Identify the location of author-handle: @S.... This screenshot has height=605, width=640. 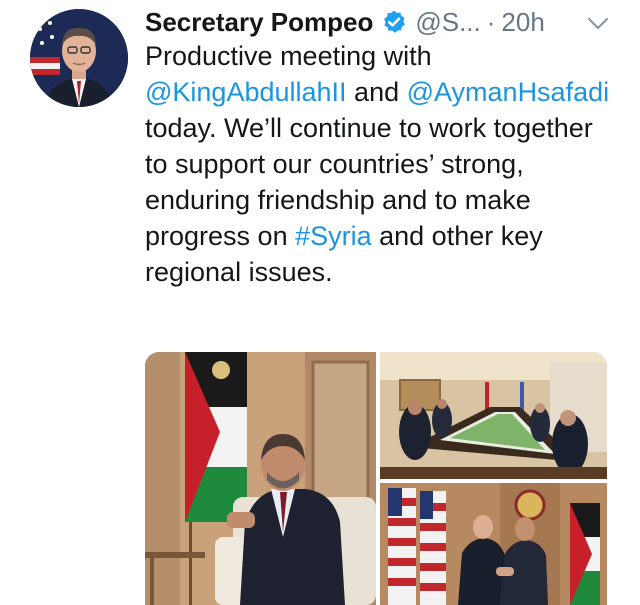
(447, 22).